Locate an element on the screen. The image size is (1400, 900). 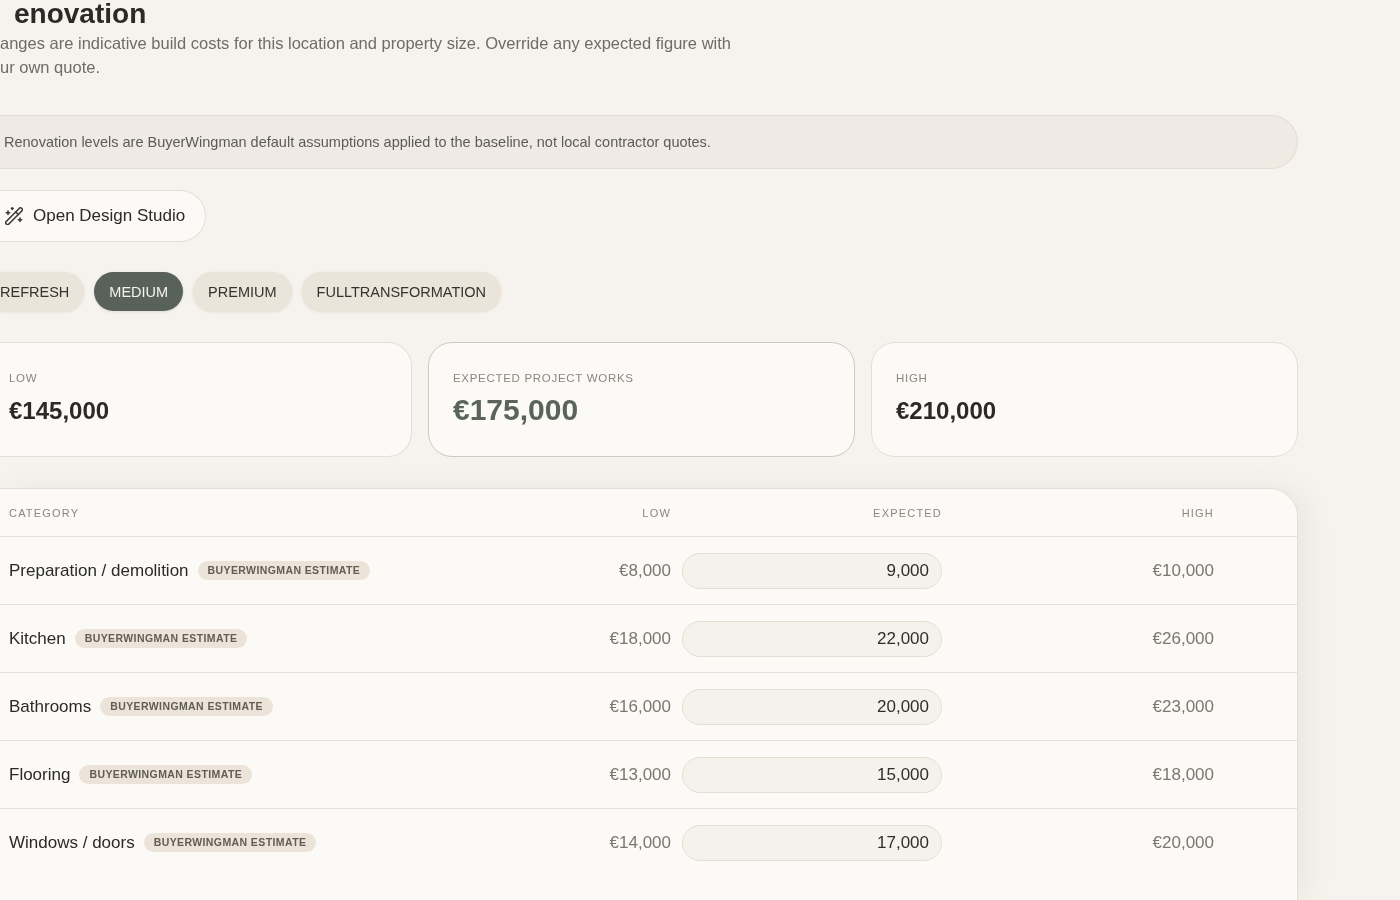
expected-input: 17,000 is located at coordinates (812, 842).